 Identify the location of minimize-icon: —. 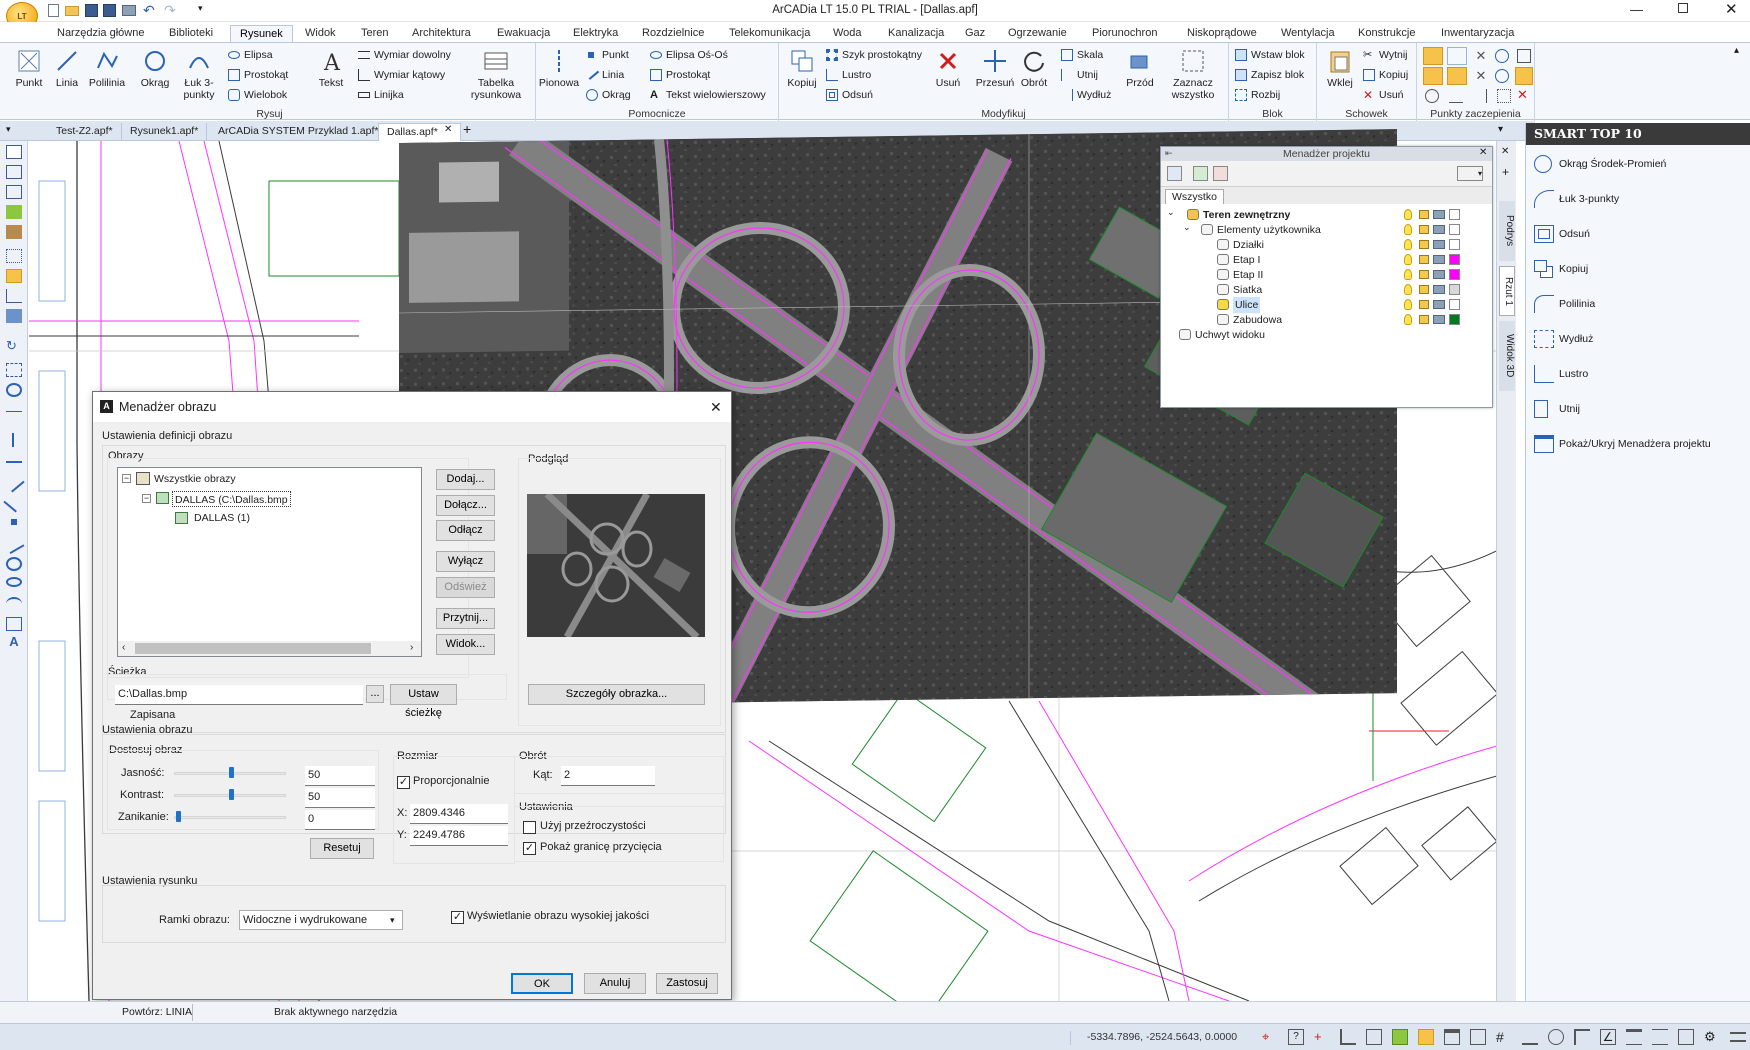
(1636, 9).